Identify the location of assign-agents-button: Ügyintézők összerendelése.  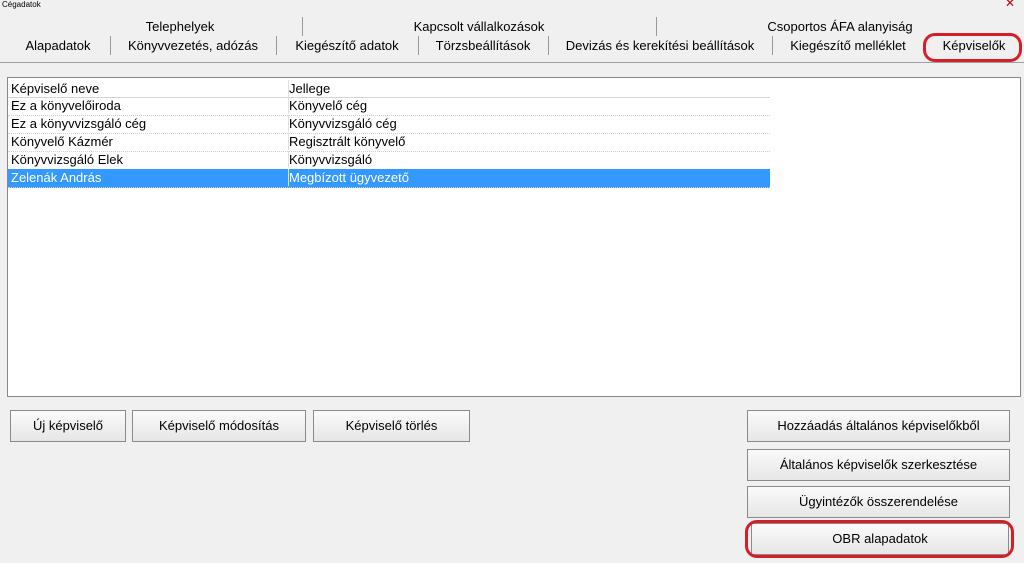
(878, 502).